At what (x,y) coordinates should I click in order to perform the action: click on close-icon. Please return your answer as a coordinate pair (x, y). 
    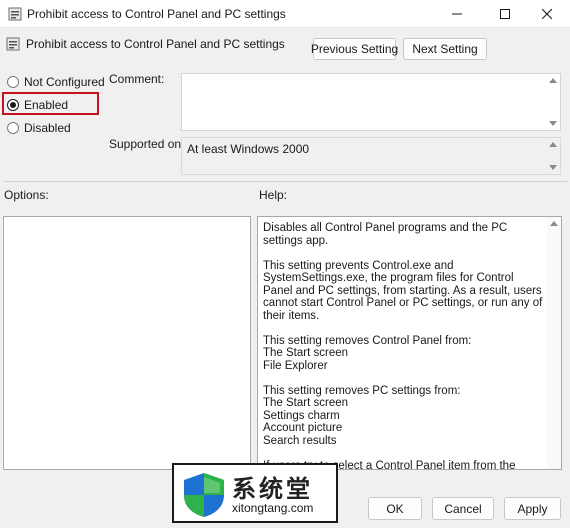
    Looking at the image, I should click on (547, 14).